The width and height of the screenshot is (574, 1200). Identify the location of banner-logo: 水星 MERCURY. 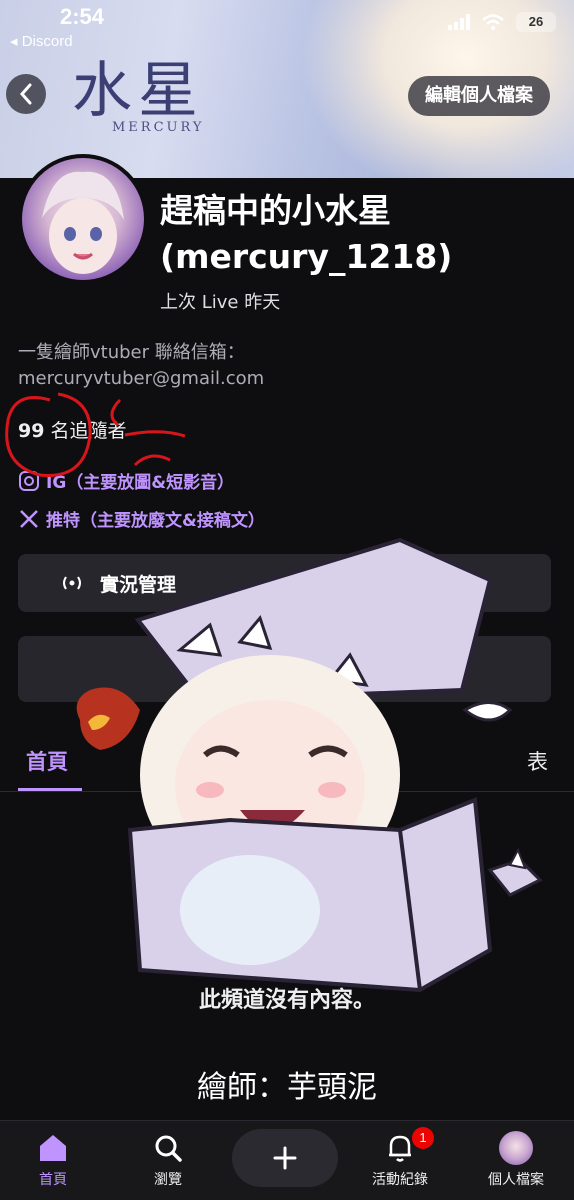
(153, 97).